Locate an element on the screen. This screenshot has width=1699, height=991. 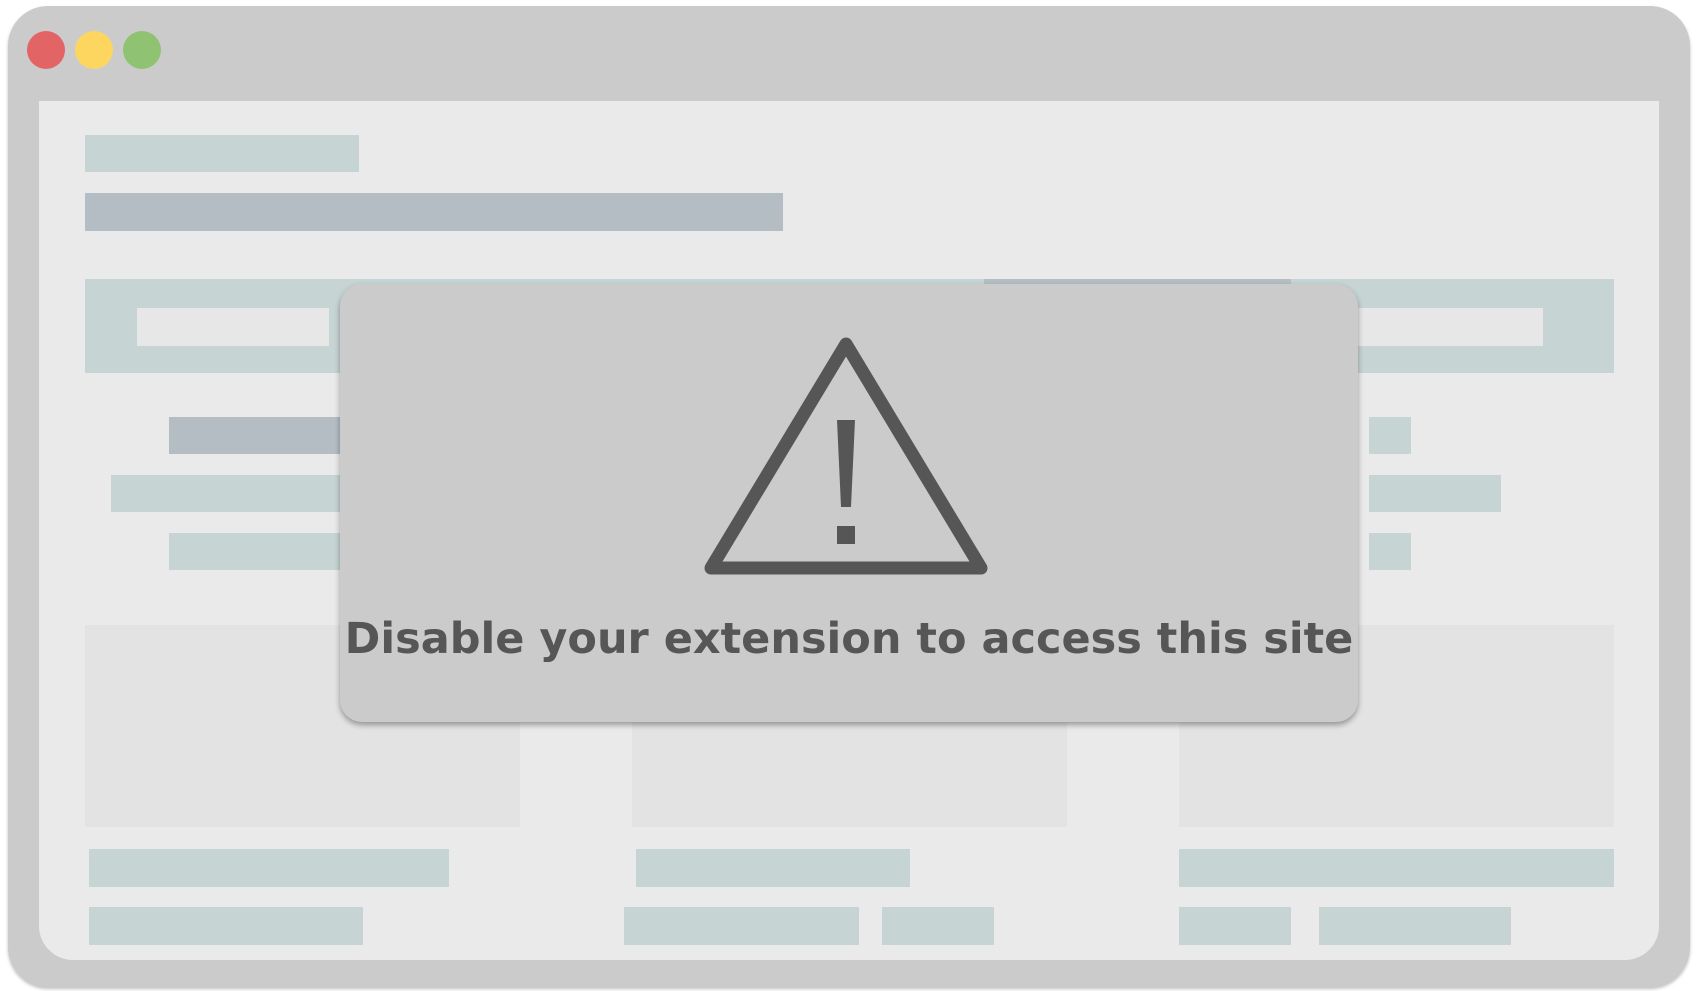
warning-triangle-icon is located at coordinates (846, 456).